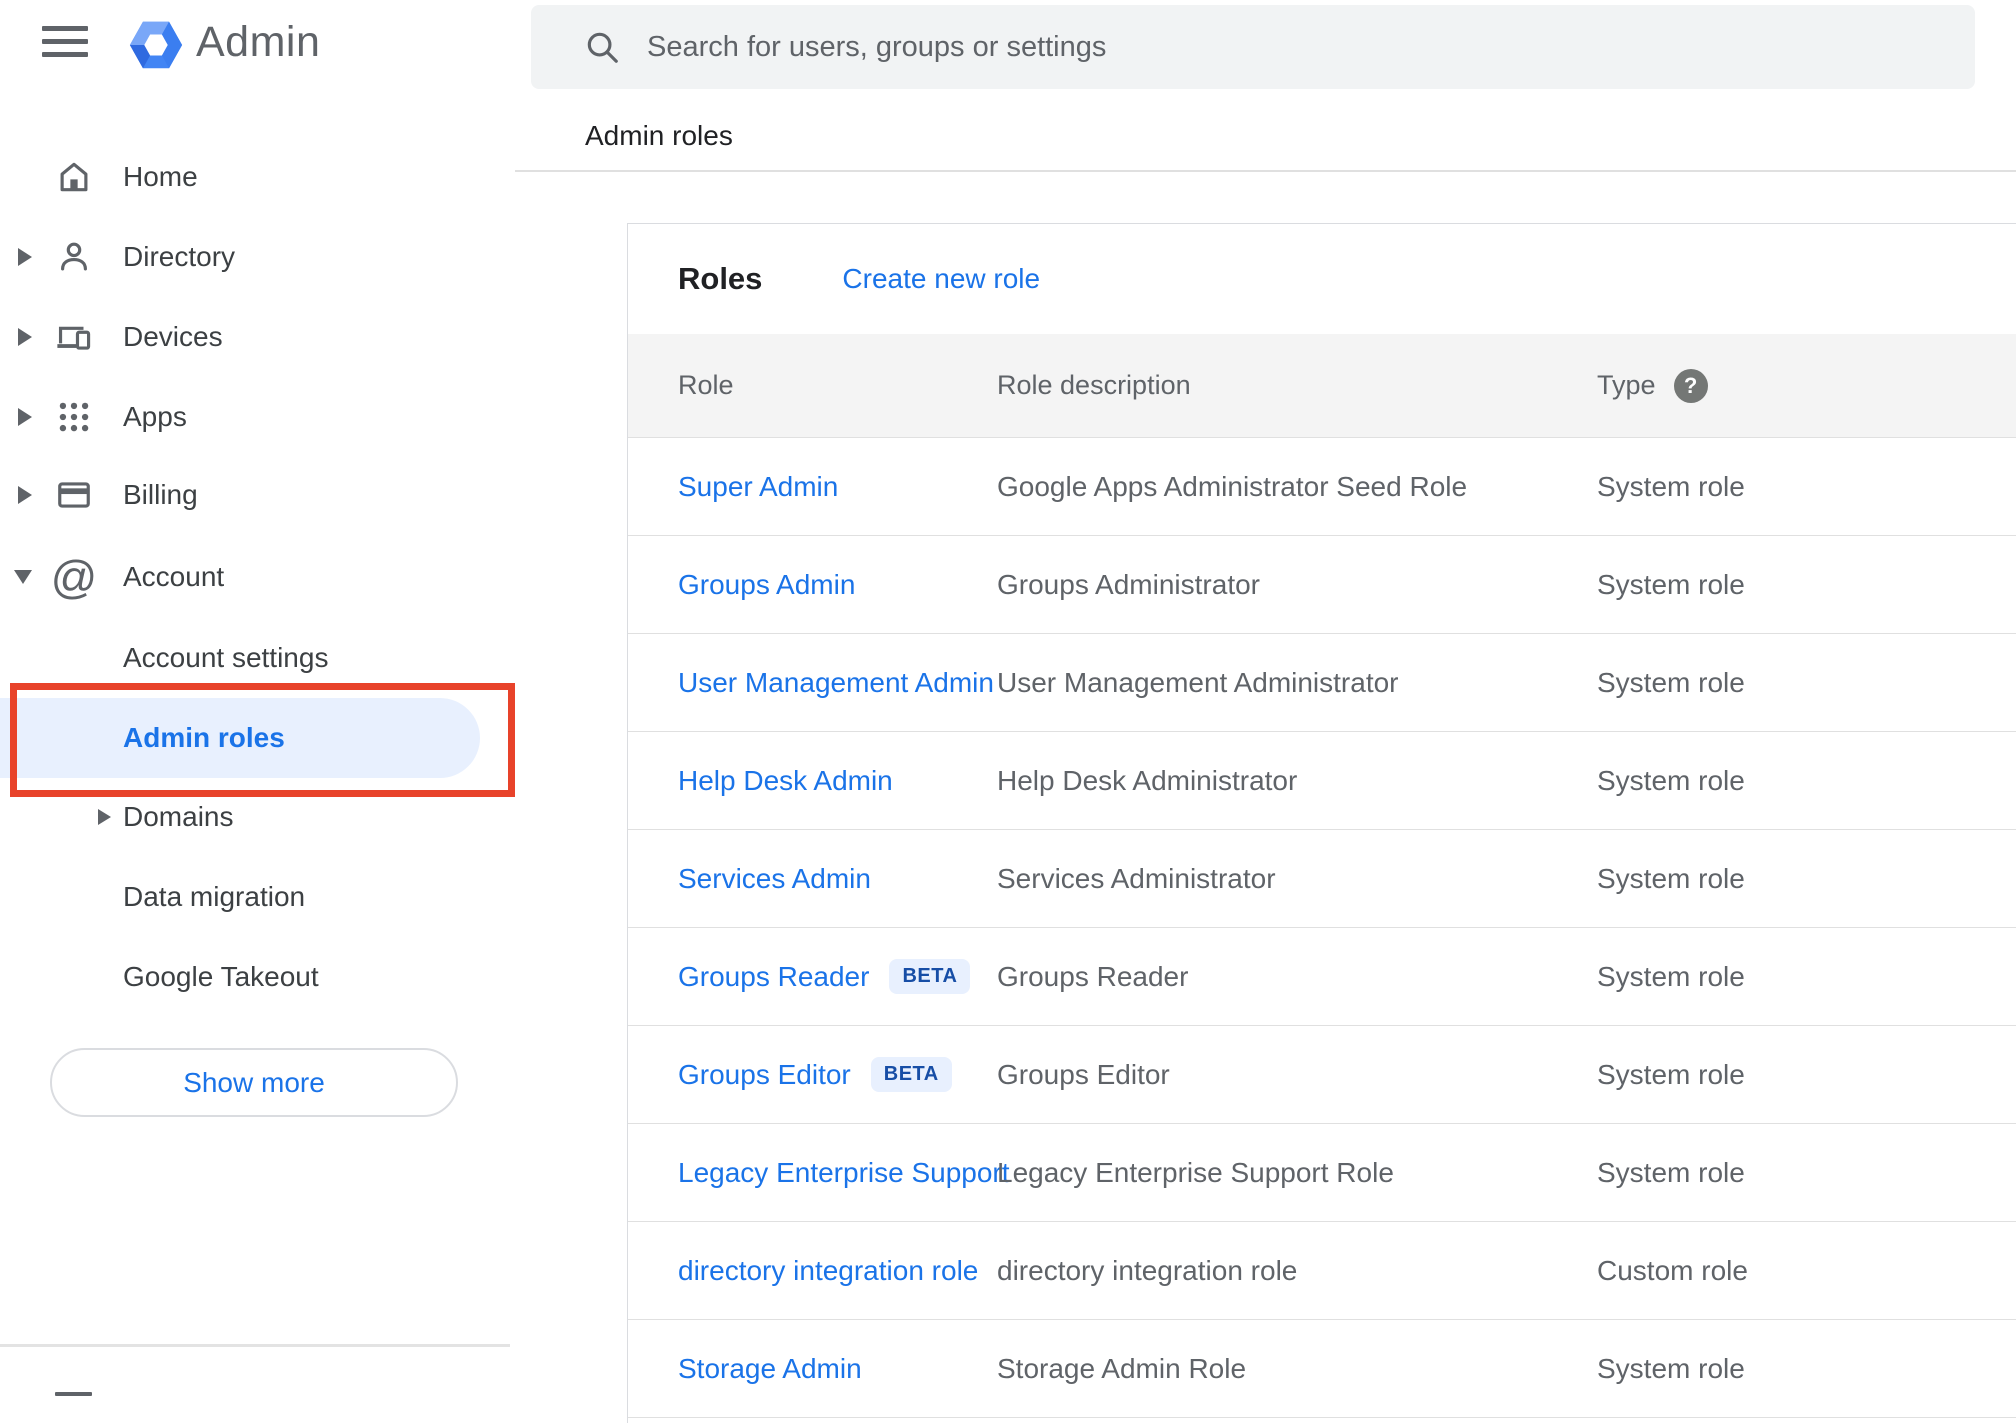  What do you see at coordinates (1322, 386) in the screenshot?
I see `table-header-row: Role Role description Type ?` at bounding box center [1322, 386].